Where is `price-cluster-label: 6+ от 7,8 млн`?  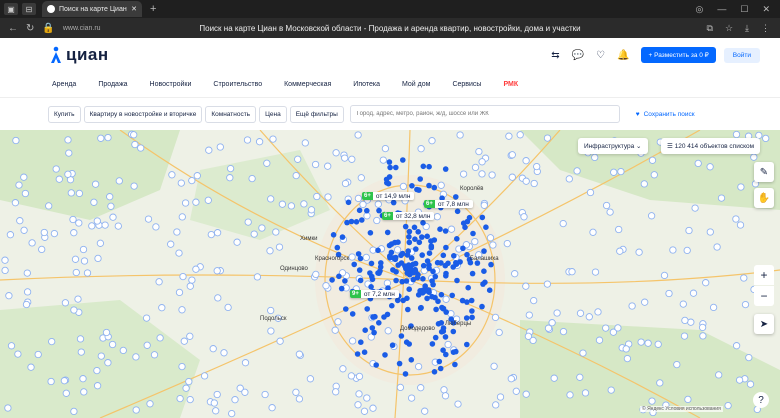
price-cluster-label: 6+ от 7,8 млн is located at coordinates (448, 204).